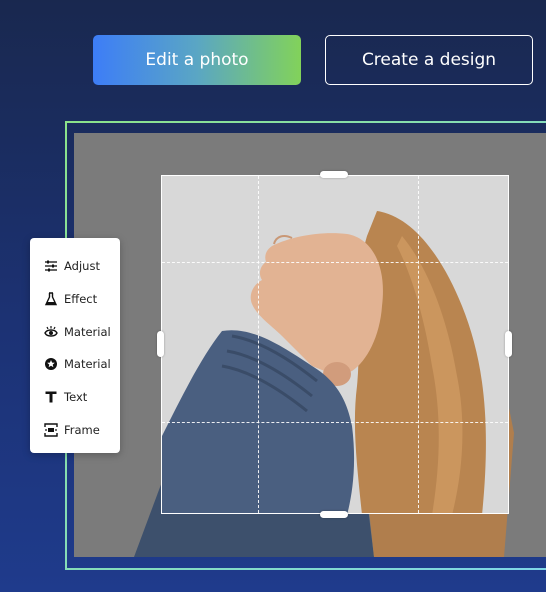  I want to click on crop-handle-left, so click(160, 344).